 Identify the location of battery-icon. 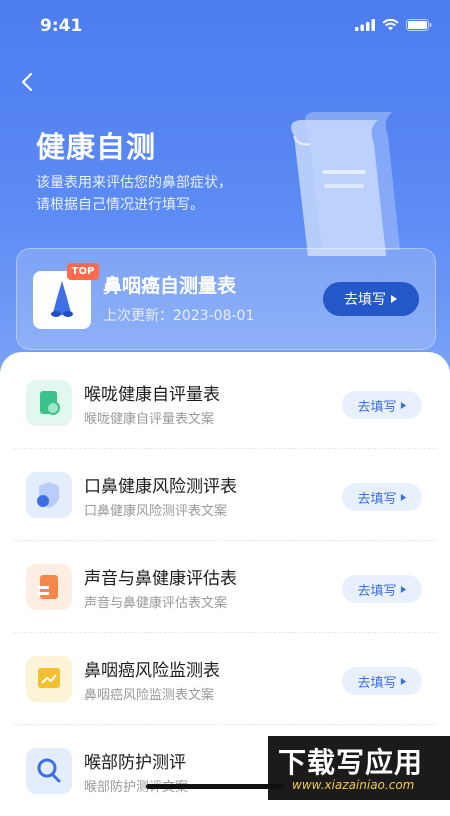
(419, 25).